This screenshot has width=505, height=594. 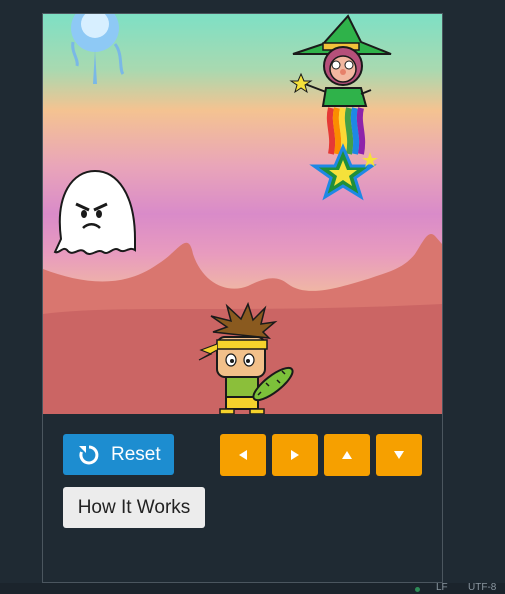 I want to click on encoding-indicator: UTF-8, so click(x=482, y=588).